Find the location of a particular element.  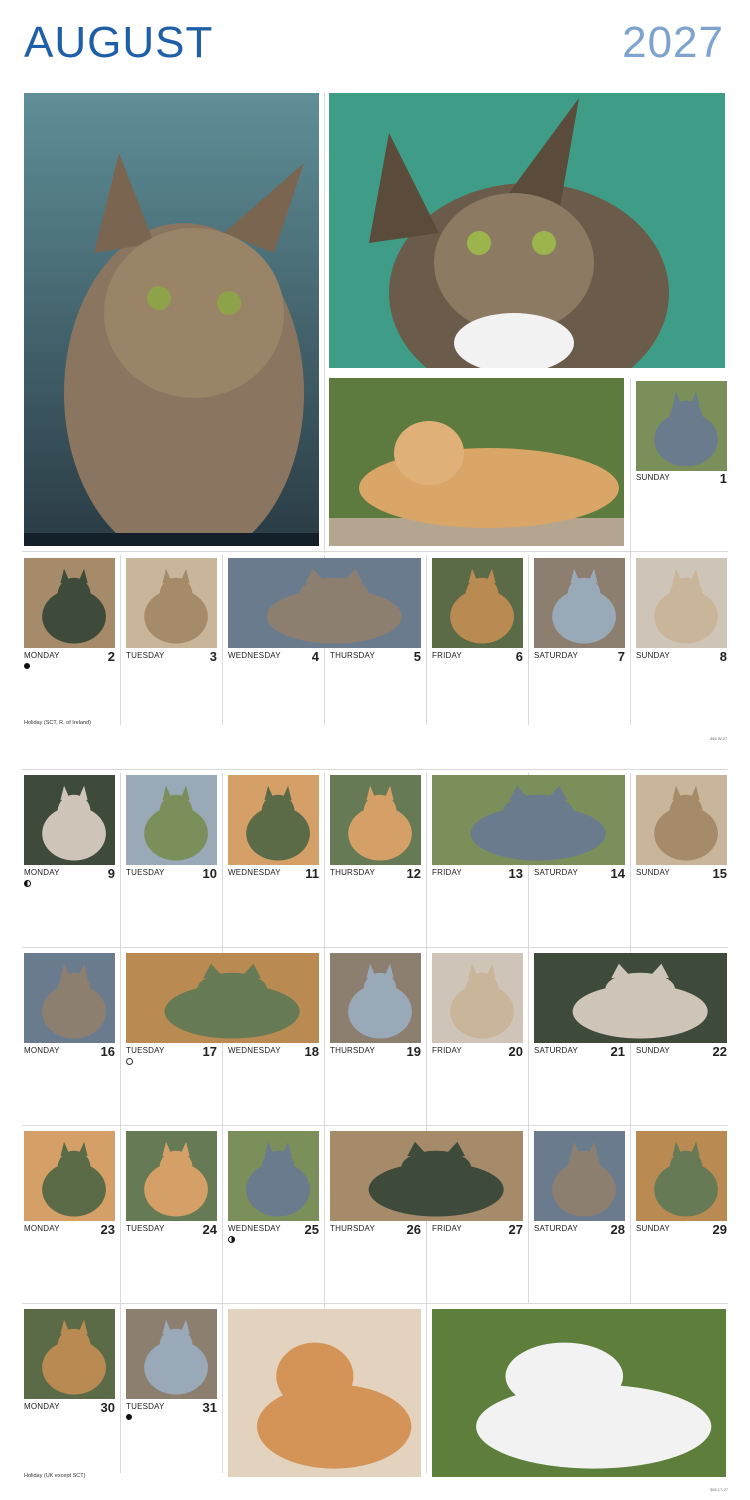

day-number: 18 is located at coordinates (311, 1051).